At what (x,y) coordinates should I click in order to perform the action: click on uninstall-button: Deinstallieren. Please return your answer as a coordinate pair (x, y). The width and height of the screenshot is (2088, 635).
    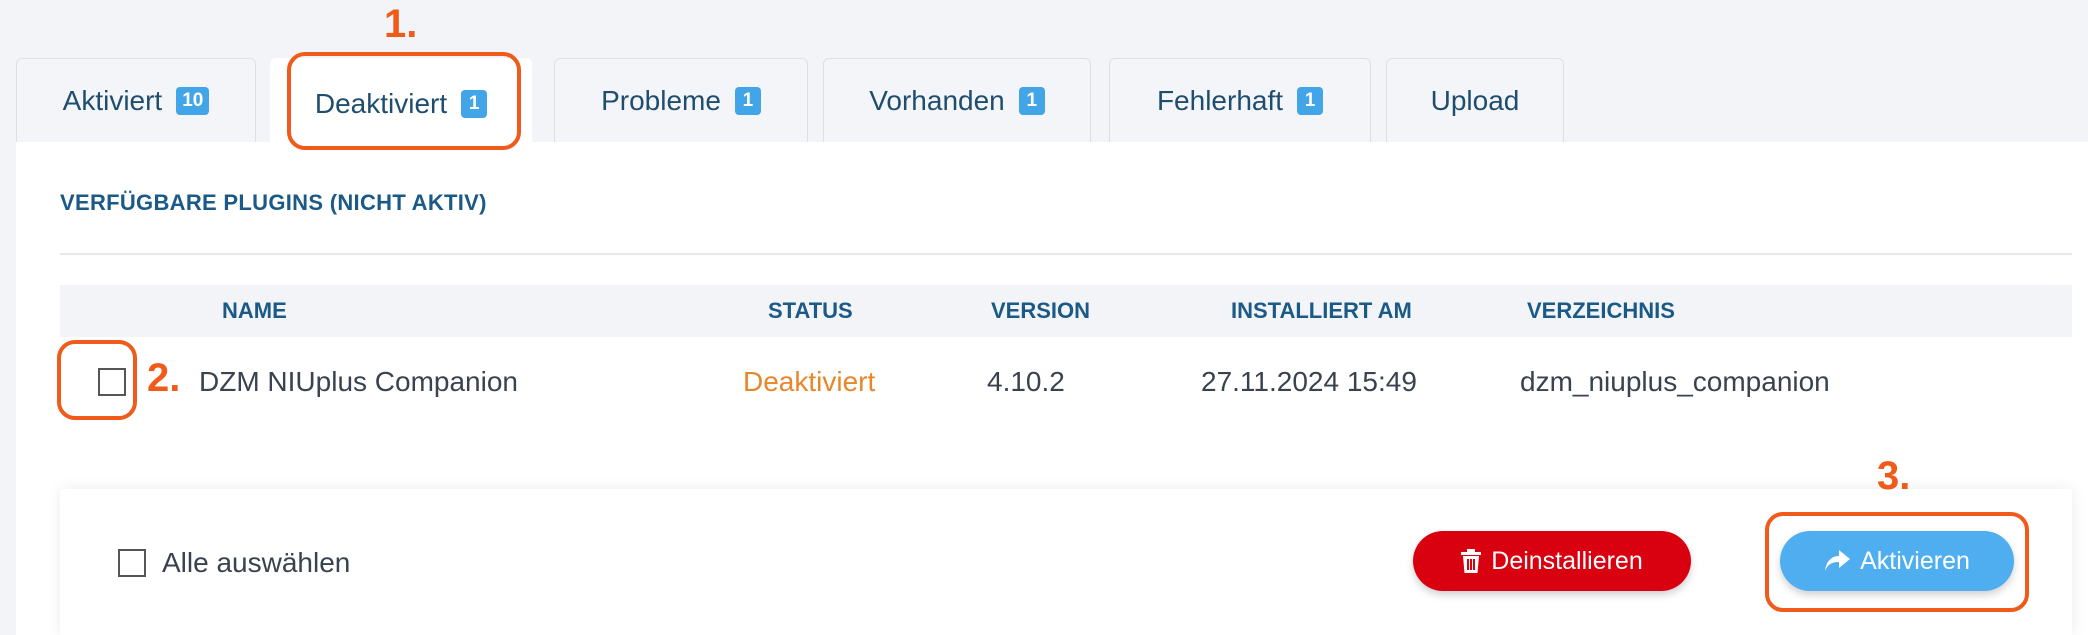
    Looking at the image, I should click on (1552, 561).